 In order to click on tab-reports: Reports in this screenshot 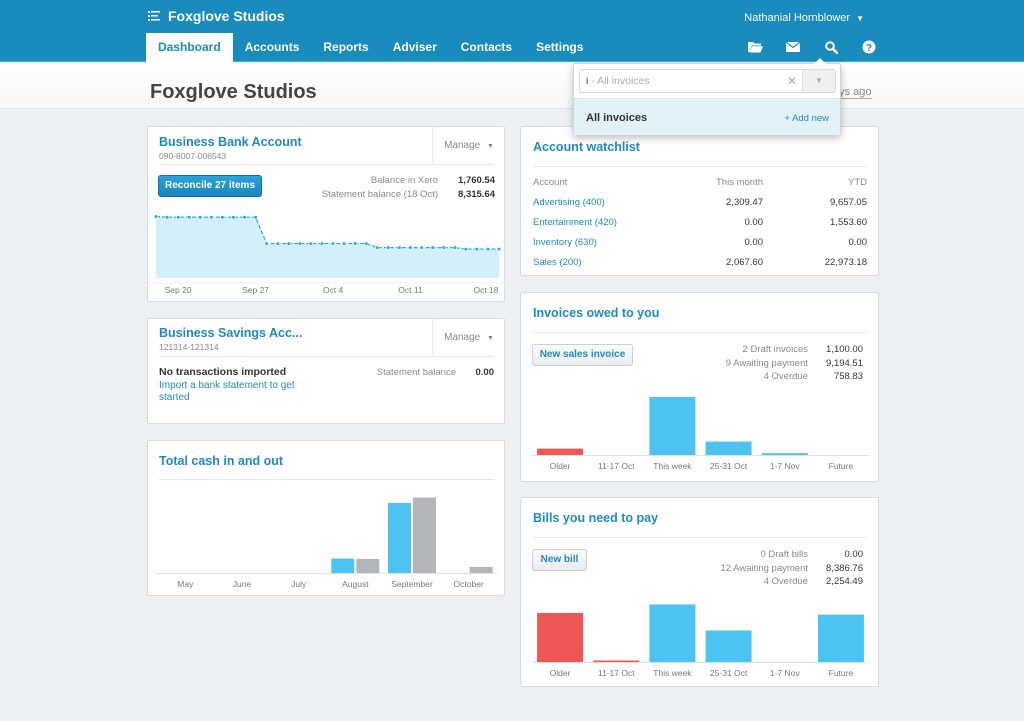, I will do `click(345, 47)`.